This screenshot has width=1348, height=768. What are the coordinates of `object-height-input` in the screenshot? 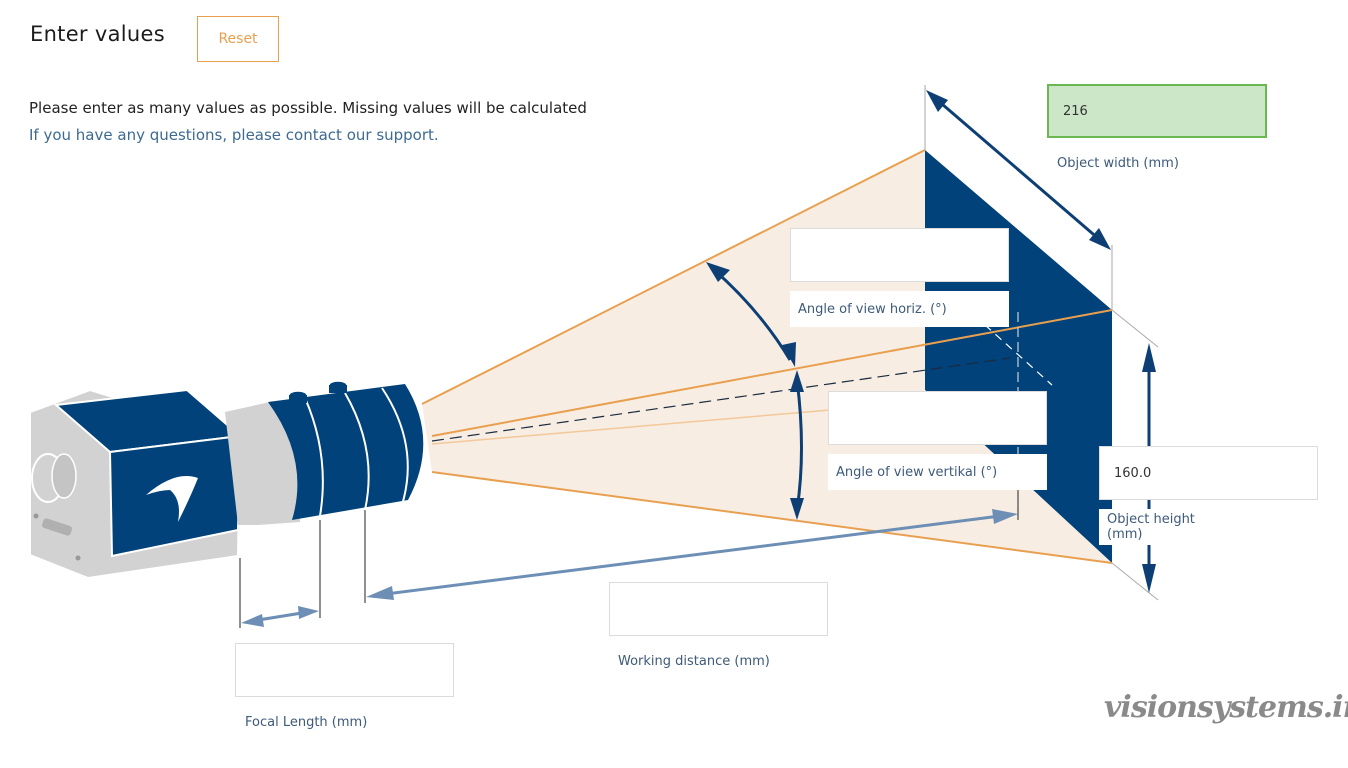 It's located at (1208, 473).